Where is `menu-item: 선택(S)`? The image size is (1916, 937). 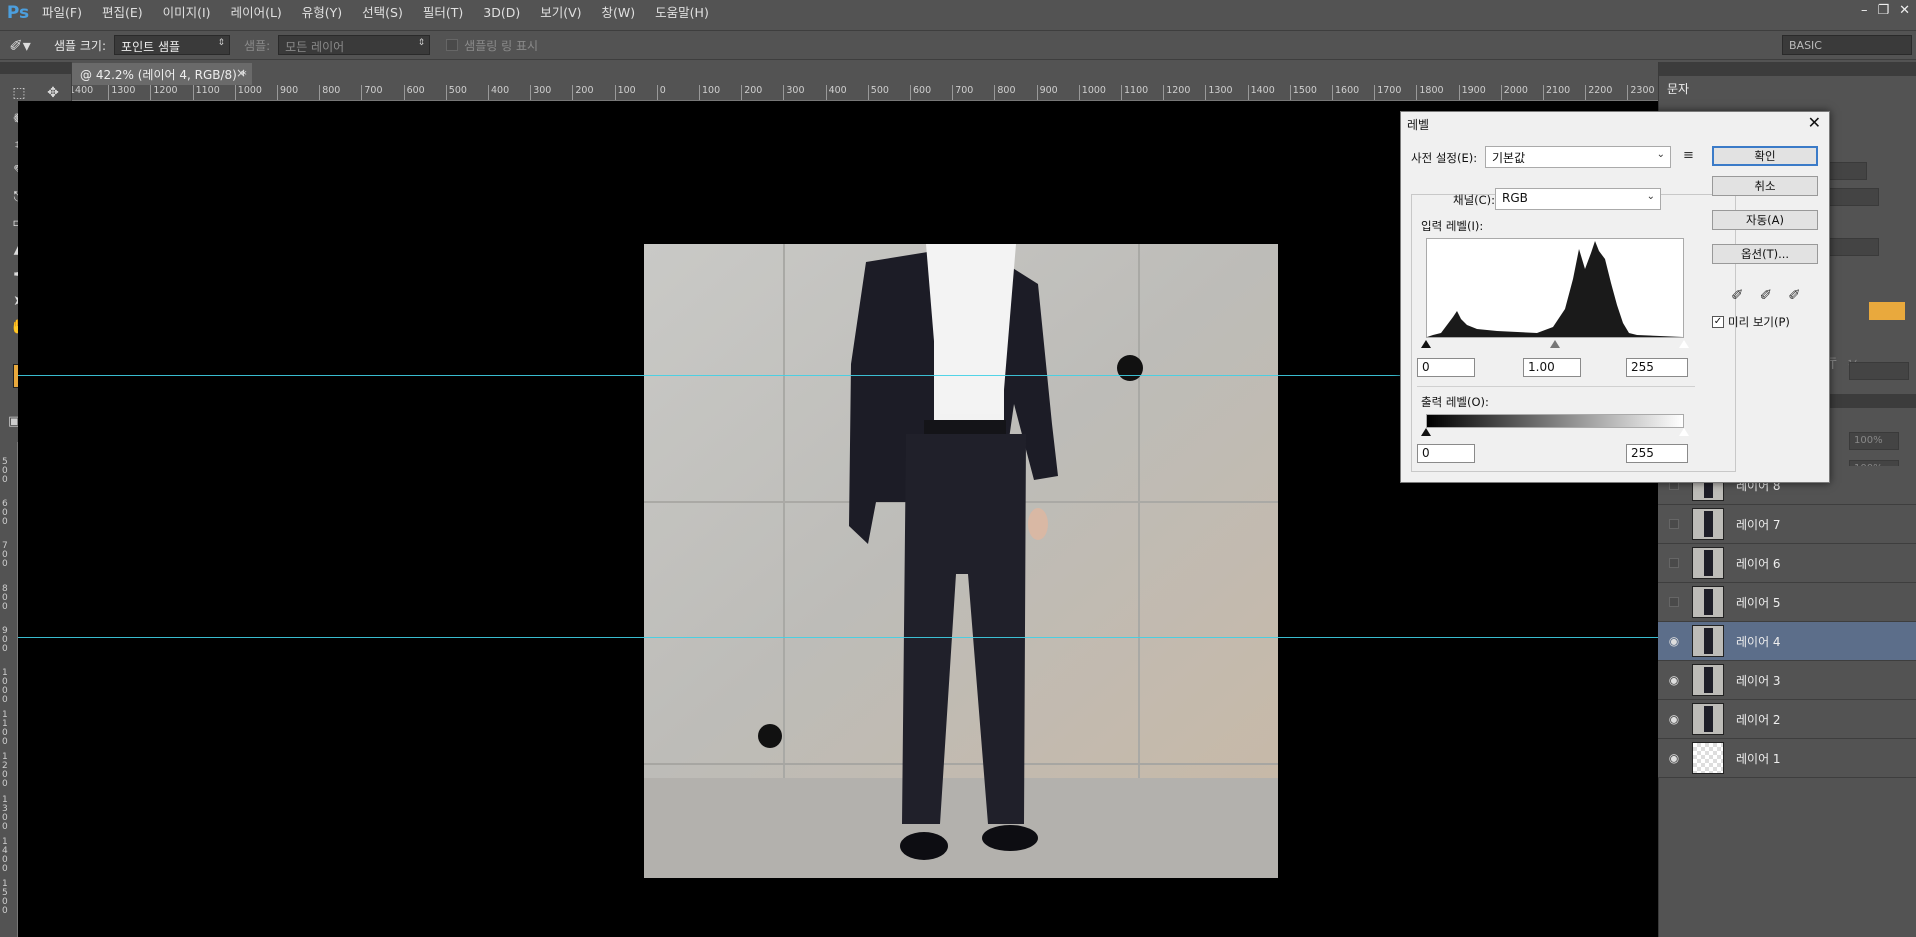
menu-item: 선택(S) is located at coordinates (382, 13).